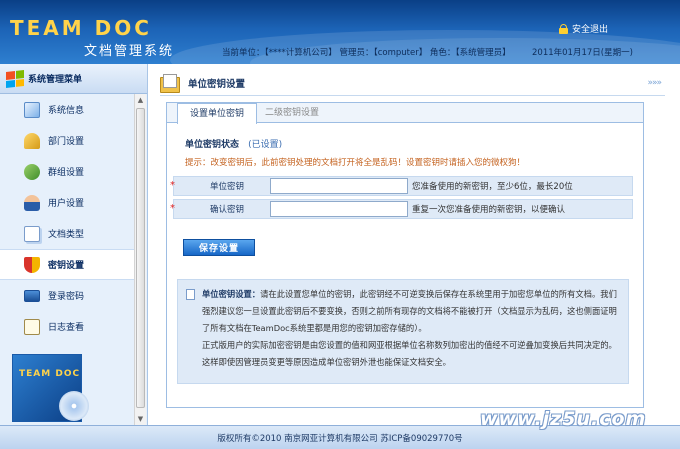 This screenshot has height=449, width=680. Describe the element at coordinates (32, 295) in the screenshot. I see `monitor-icon` at that location.